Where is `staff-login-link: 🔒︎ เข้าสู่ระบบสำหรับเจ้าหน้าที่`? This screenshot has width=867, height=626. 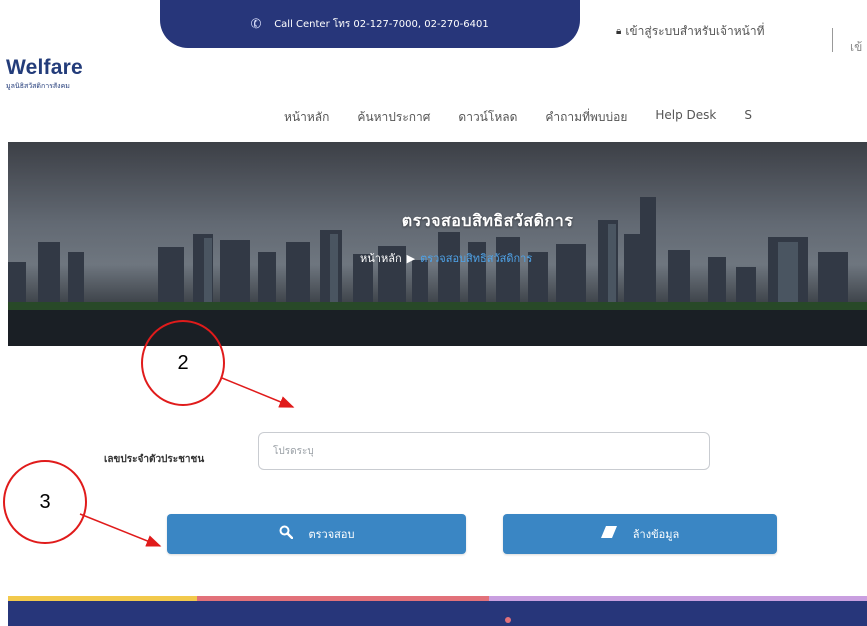 staff-login-link: 🔒︎ เข้าสู่ระบบสำหรับเจ้าหน้าที่ is located at coordinates (690, 31).